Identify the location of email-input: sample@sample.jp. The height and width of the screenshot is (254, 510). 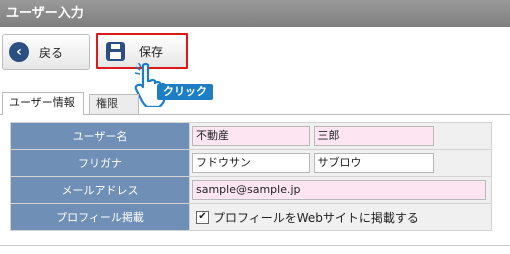
(339, 190).